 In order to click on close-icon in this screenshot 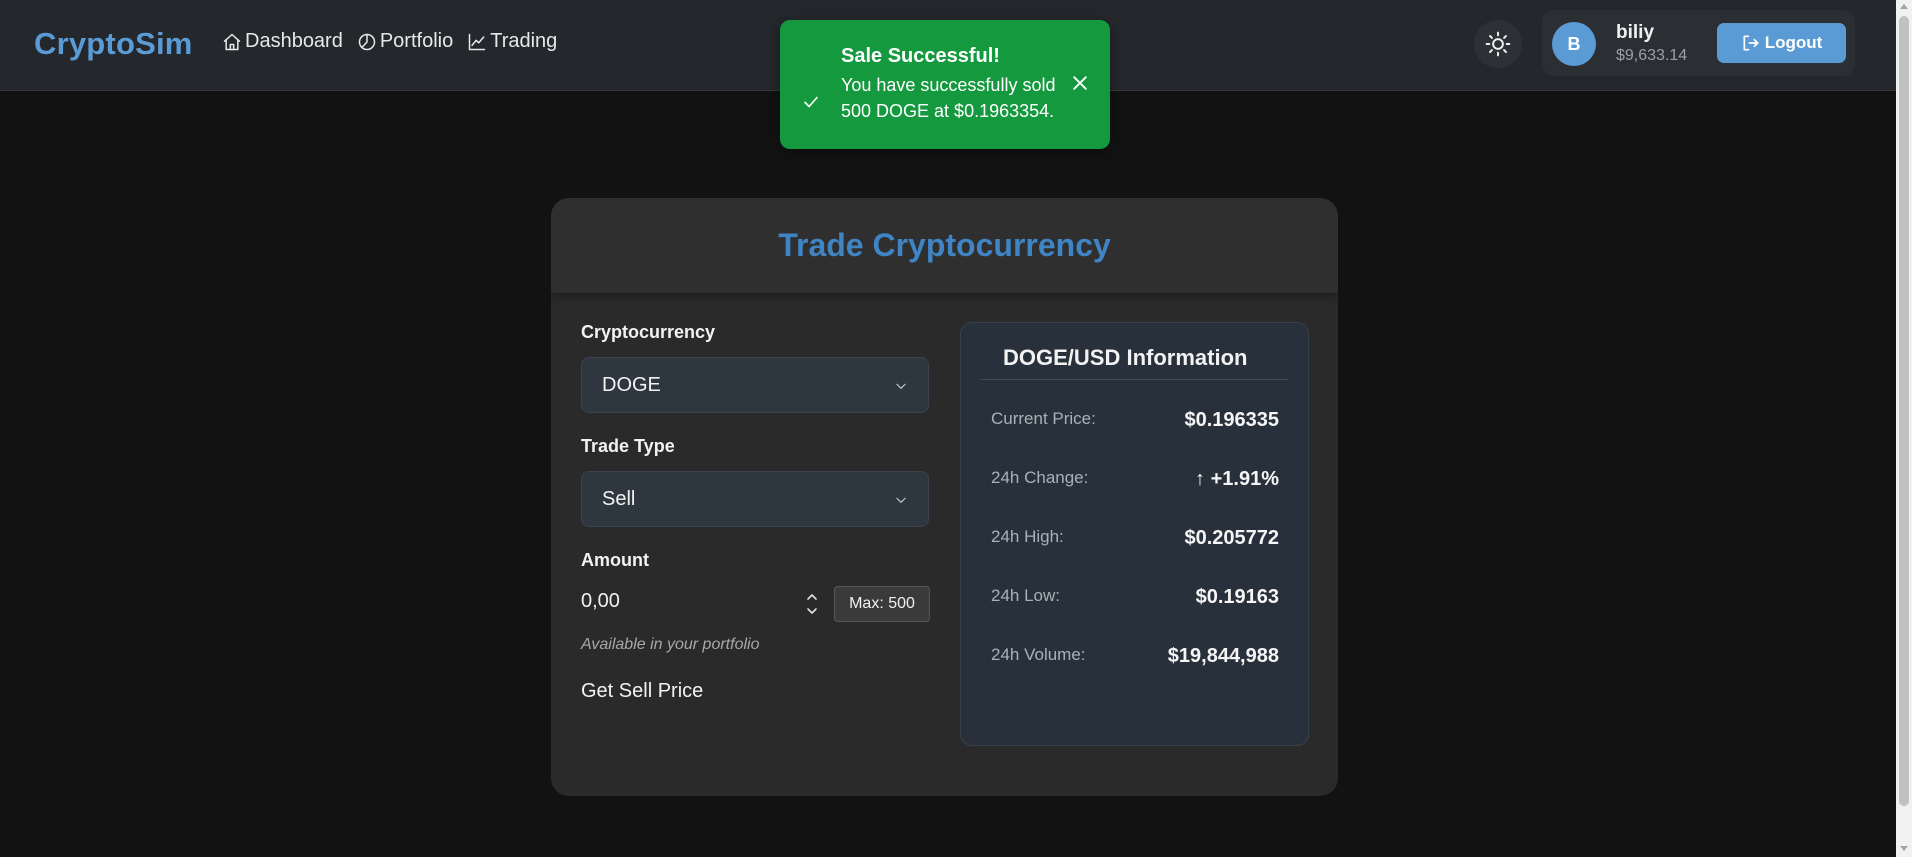, I will do `click(1080, 83)`.